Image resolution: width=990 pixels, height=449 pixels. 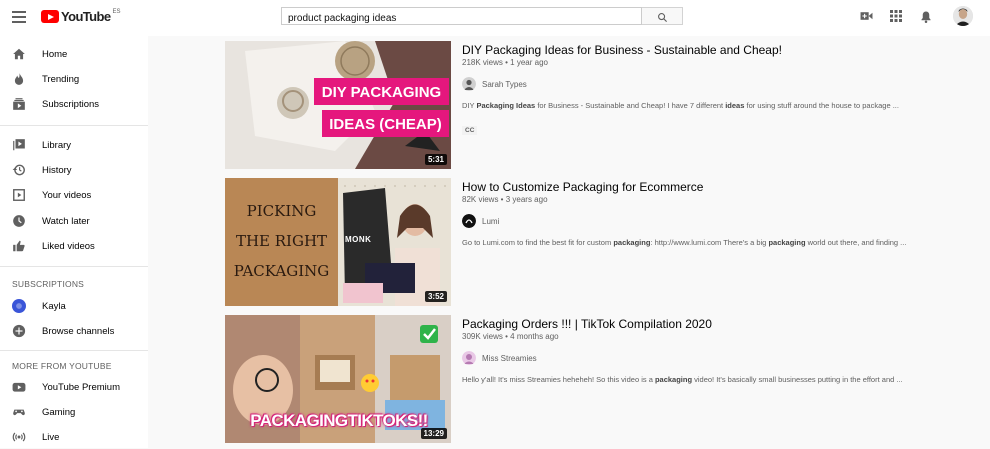 I want to click on apps-icon, so click(x=896, y=16).